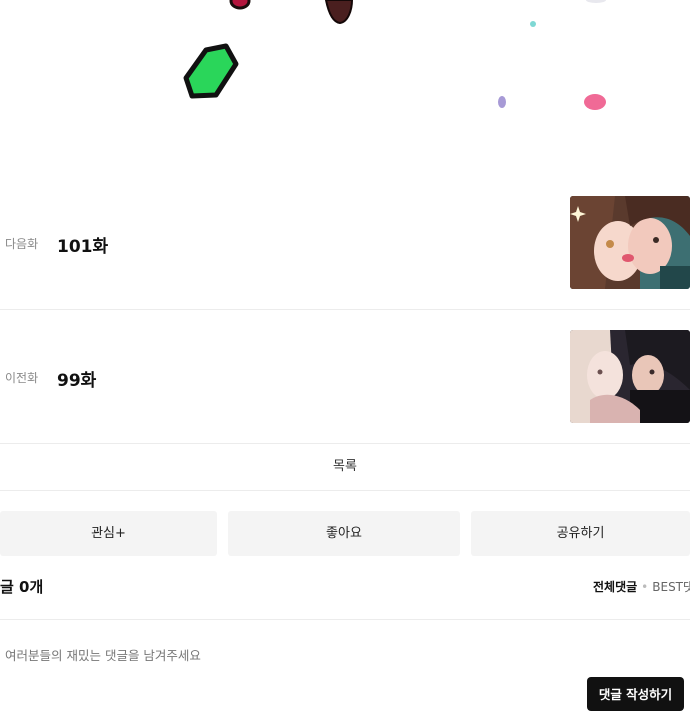  I want to click on subscribe-button: 관심+, so click(108, 533).